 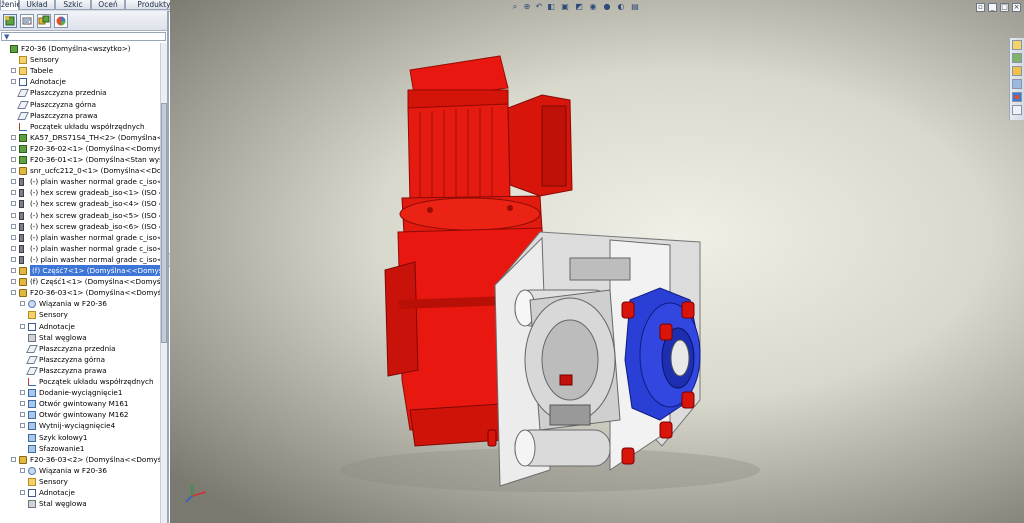 What do you see at coordinates (80, 248) in the screenshot?
I see `tree-item: (-) plain washer normal grade c_iso<9> (` at bounding box center [80, 248].